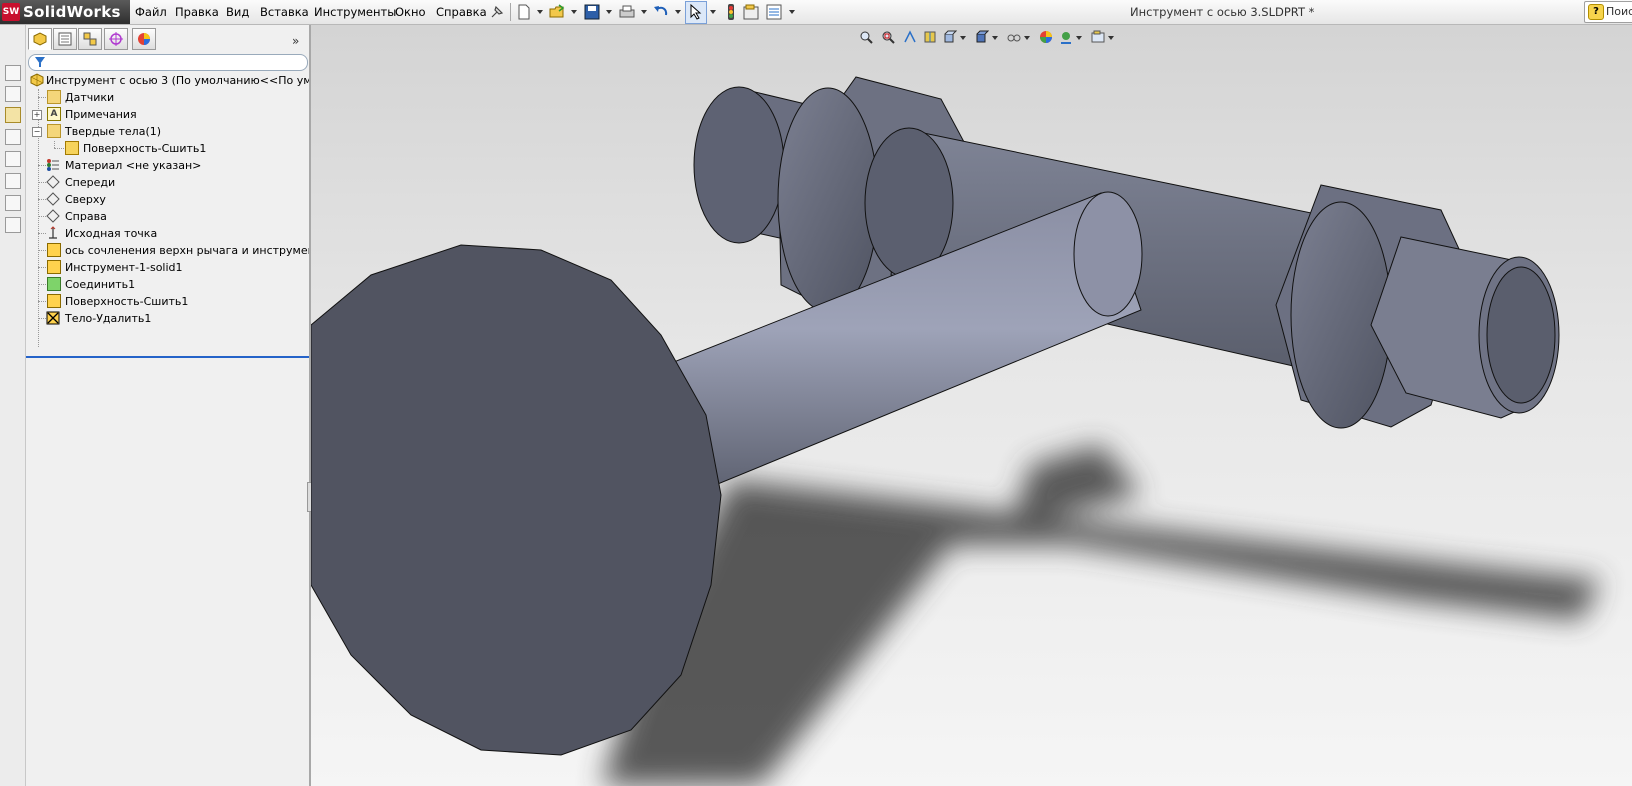  Describe the element at coordinates (237, 12) in the screenshot. I see `menu-view: Вид` at that location.